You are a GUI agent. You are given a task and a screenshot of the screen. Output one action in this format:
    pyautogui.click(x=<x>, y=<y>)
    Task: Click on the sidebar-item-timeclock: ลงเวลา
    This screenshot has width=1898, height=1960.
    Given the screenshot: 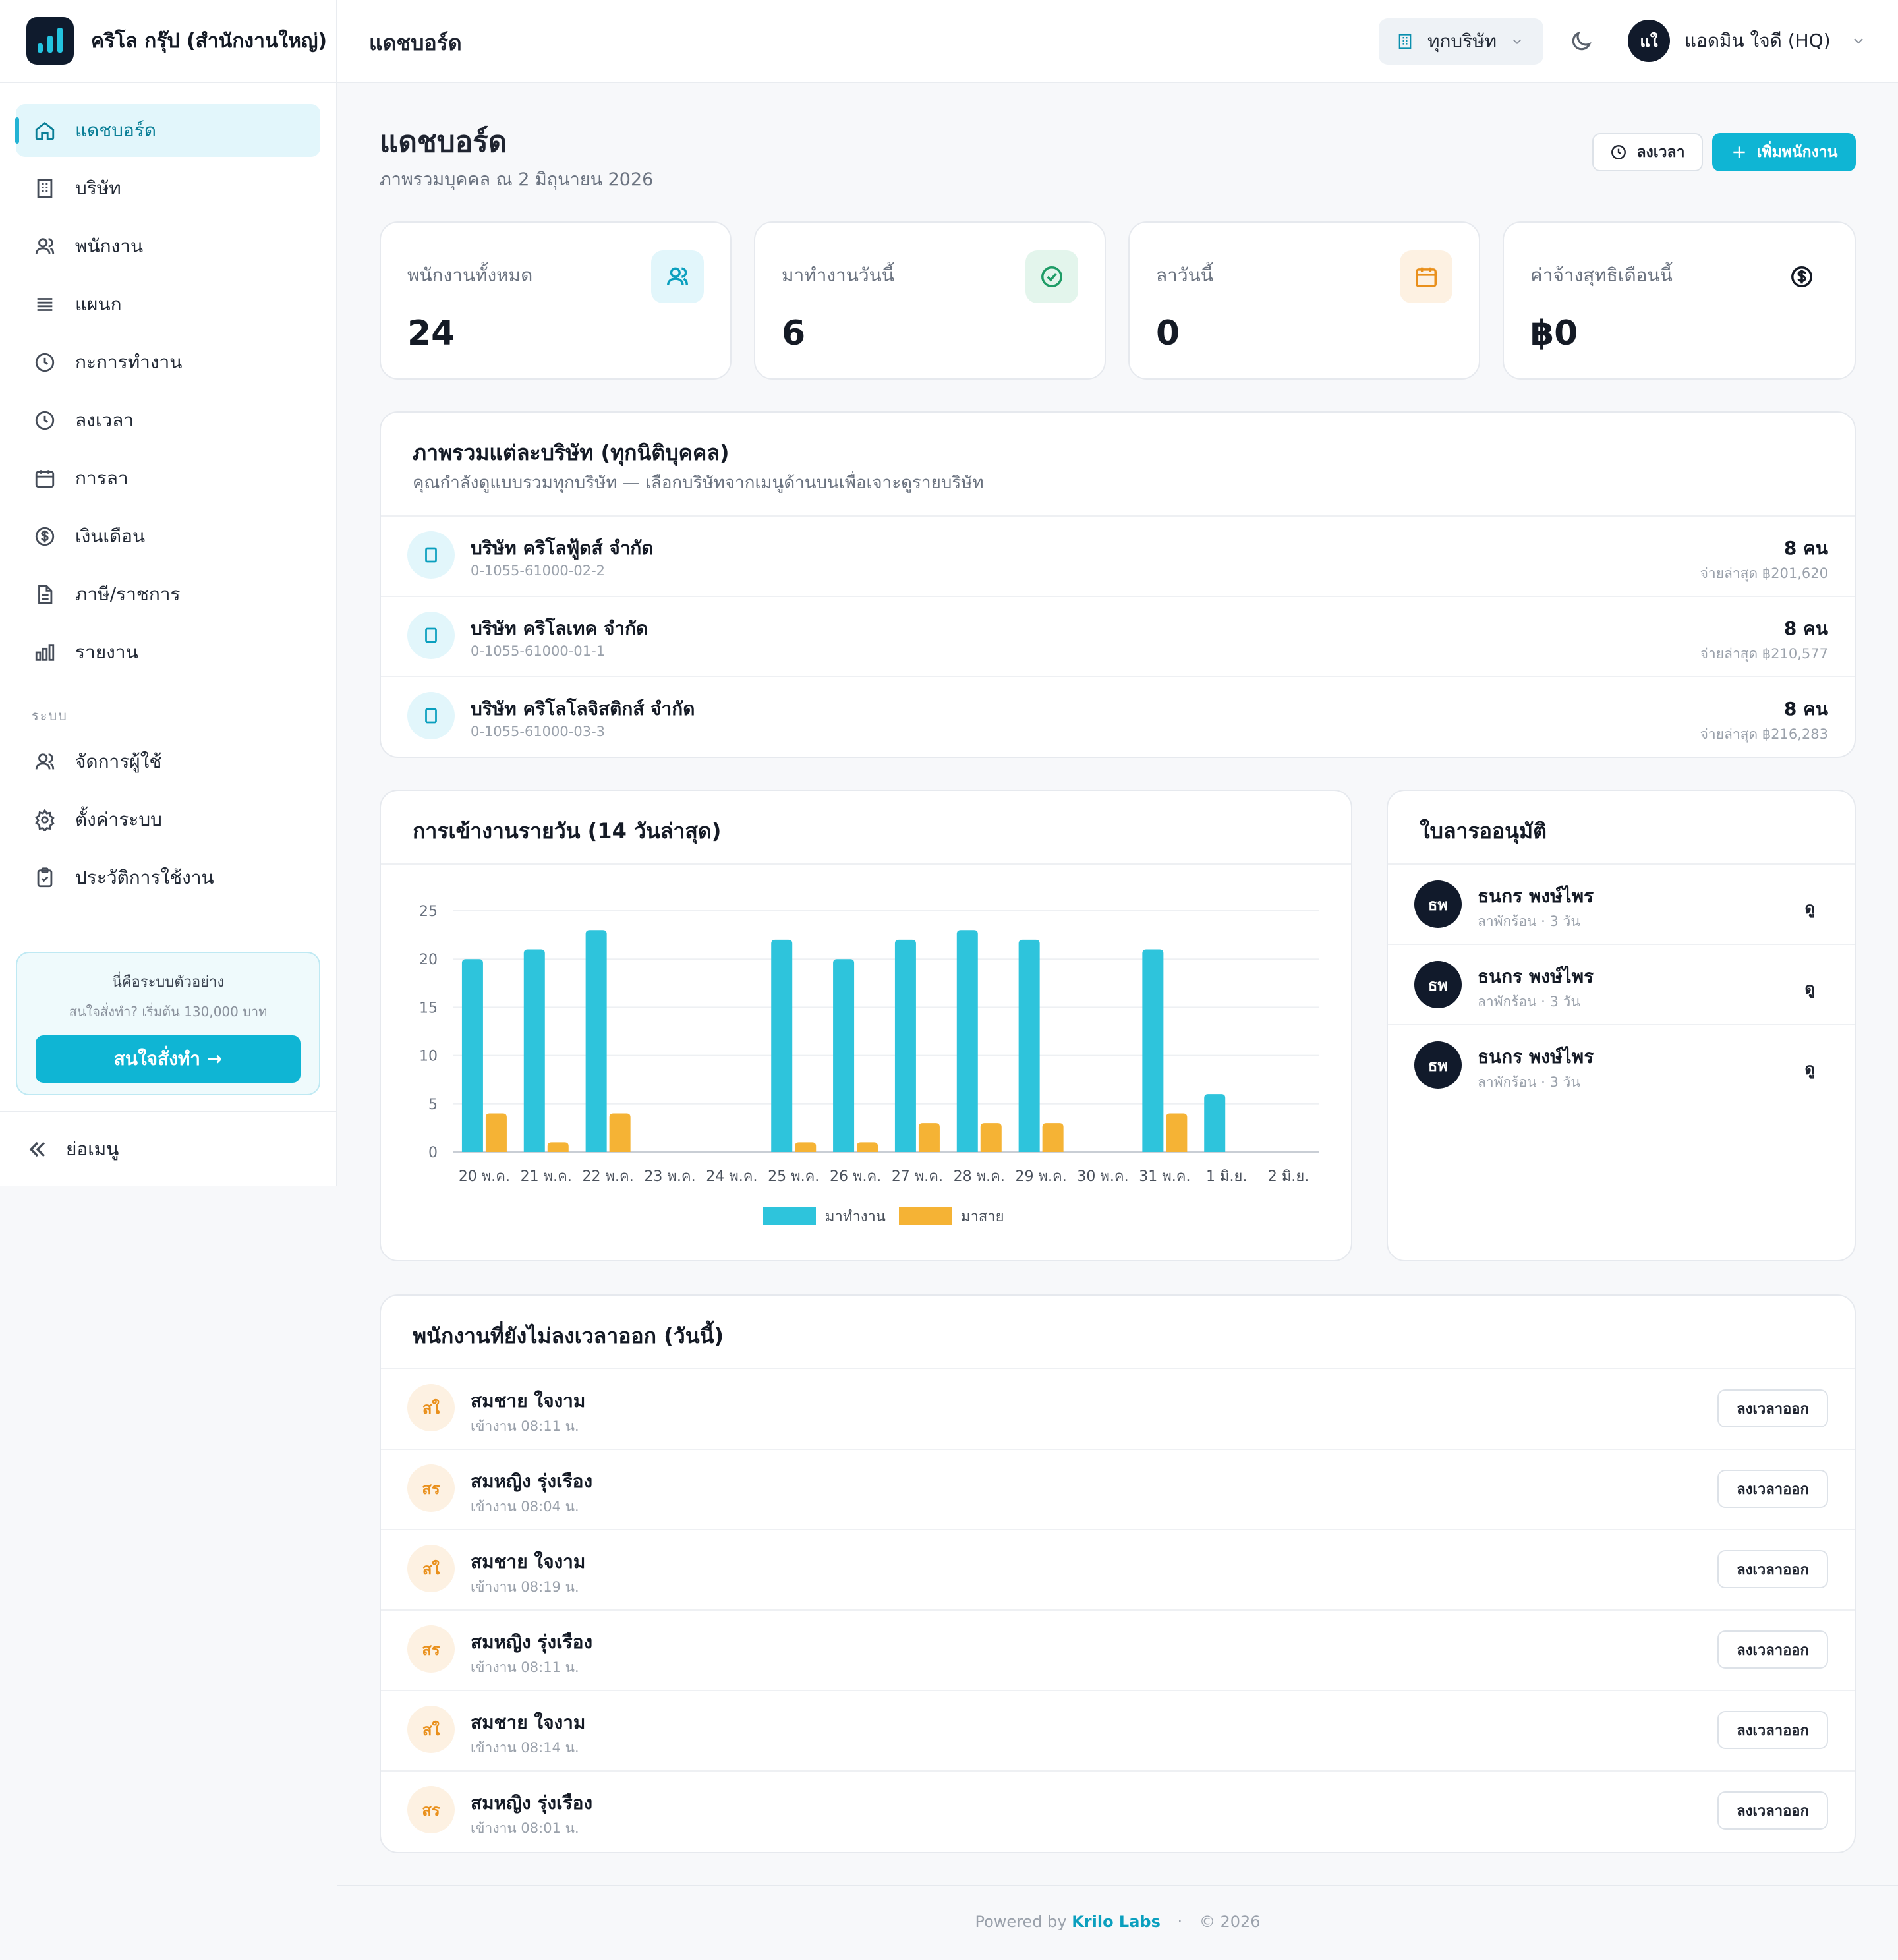 What is the action you would take?
    pyautogui.click(x=168, y=421)
    